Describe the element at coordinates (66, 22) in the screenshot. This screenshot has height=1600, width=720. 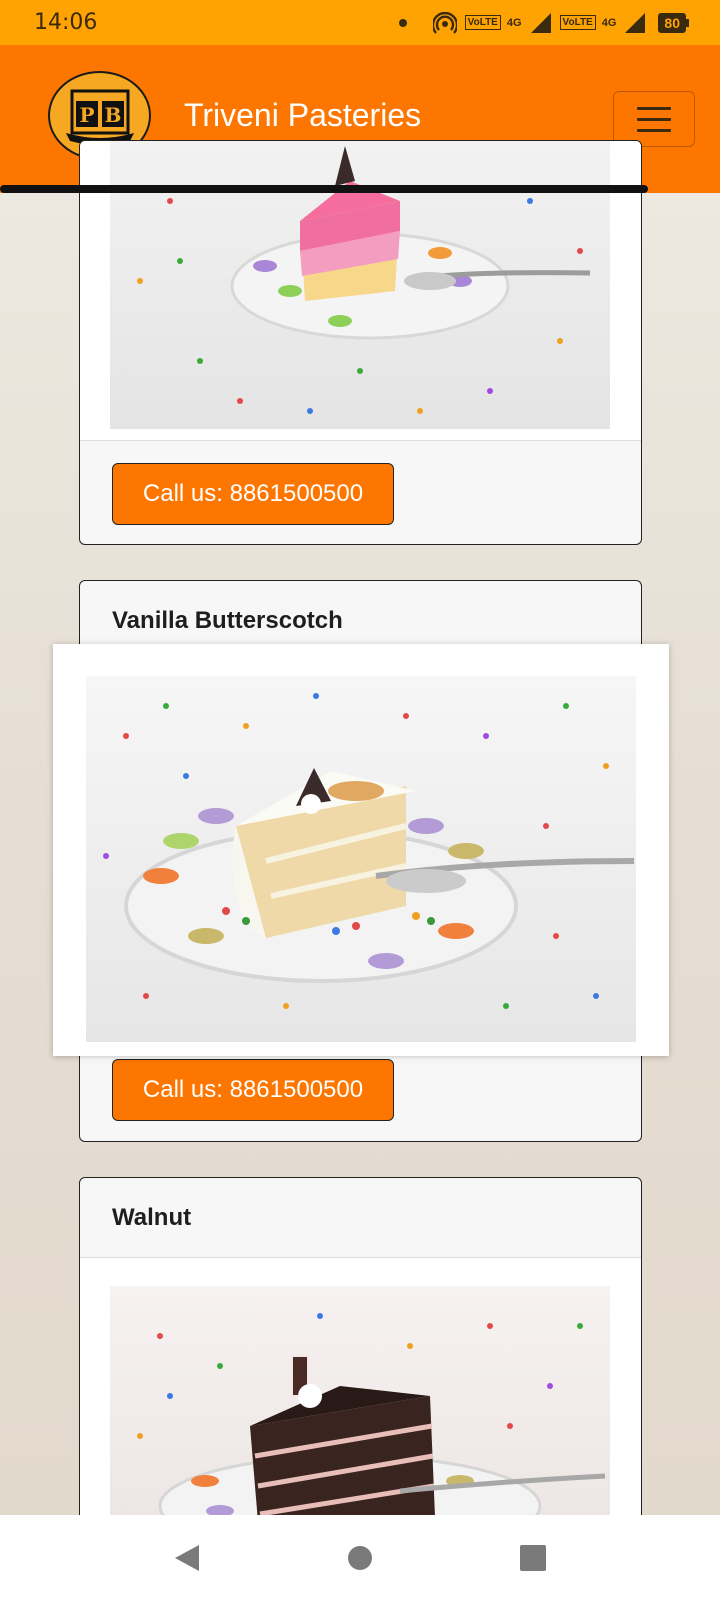
I see `status-time: 14:06` at that location.